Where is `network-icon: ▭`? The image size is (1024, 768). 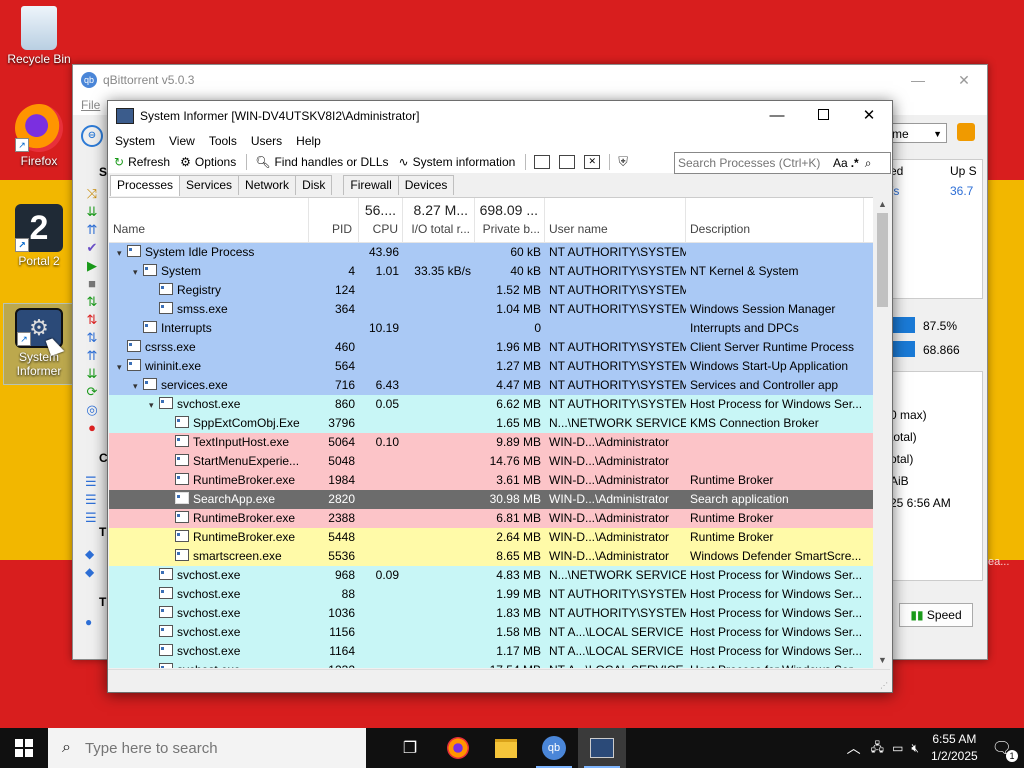
network-icon: ▭ is located at coordinates (897, 748).